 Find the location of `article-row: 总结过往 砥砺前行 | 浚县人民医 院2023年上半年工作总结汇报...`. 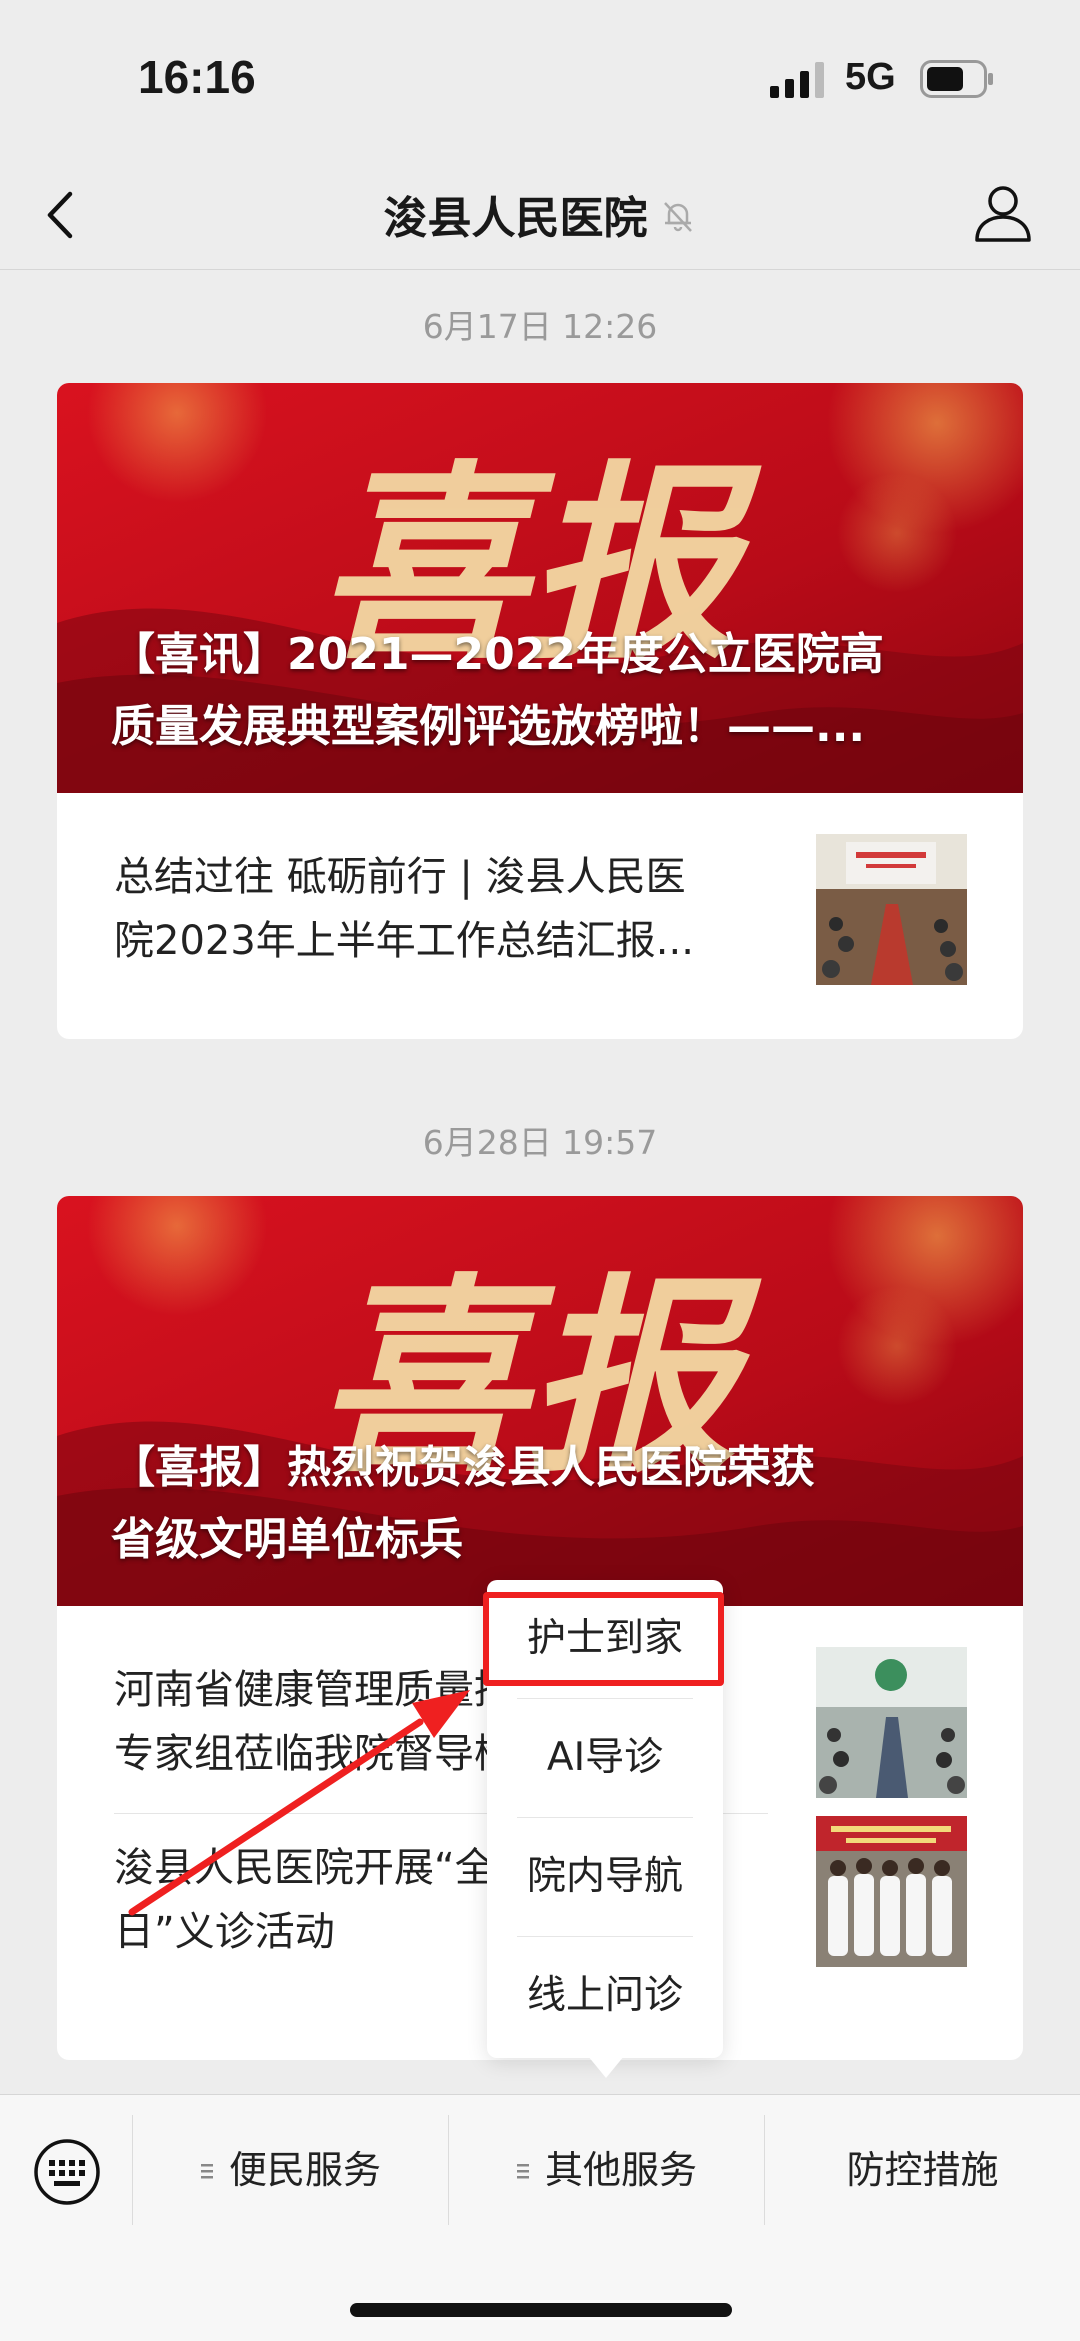

article-row: 总结过往 砥砺前行 | 浚县人民医 院2023年上半年工作总结汇报... is located at coordinates (540, 916).